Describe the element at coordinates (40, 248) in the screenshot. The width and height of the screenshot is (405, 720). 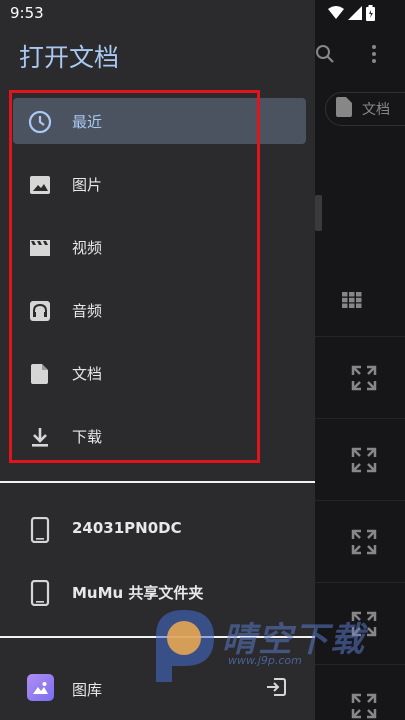
I see `video-icon` at that location.